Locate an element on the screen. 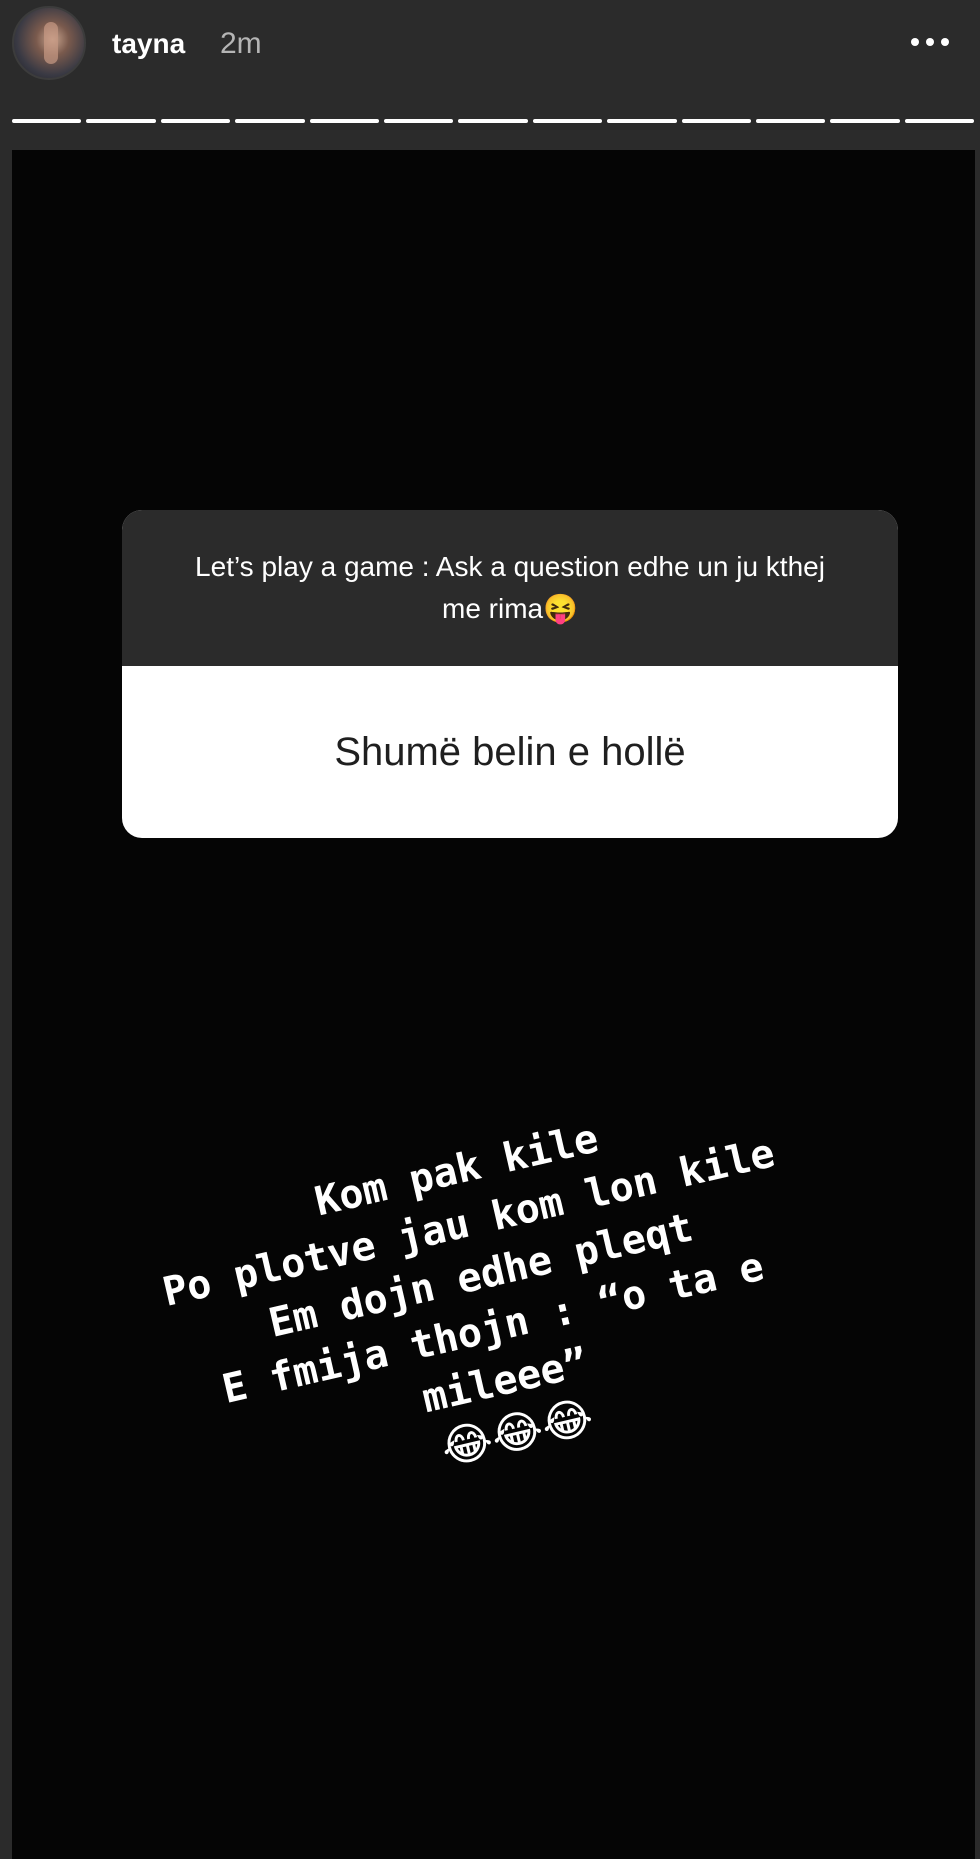  more-options-button is located at coordinates (930, 42).